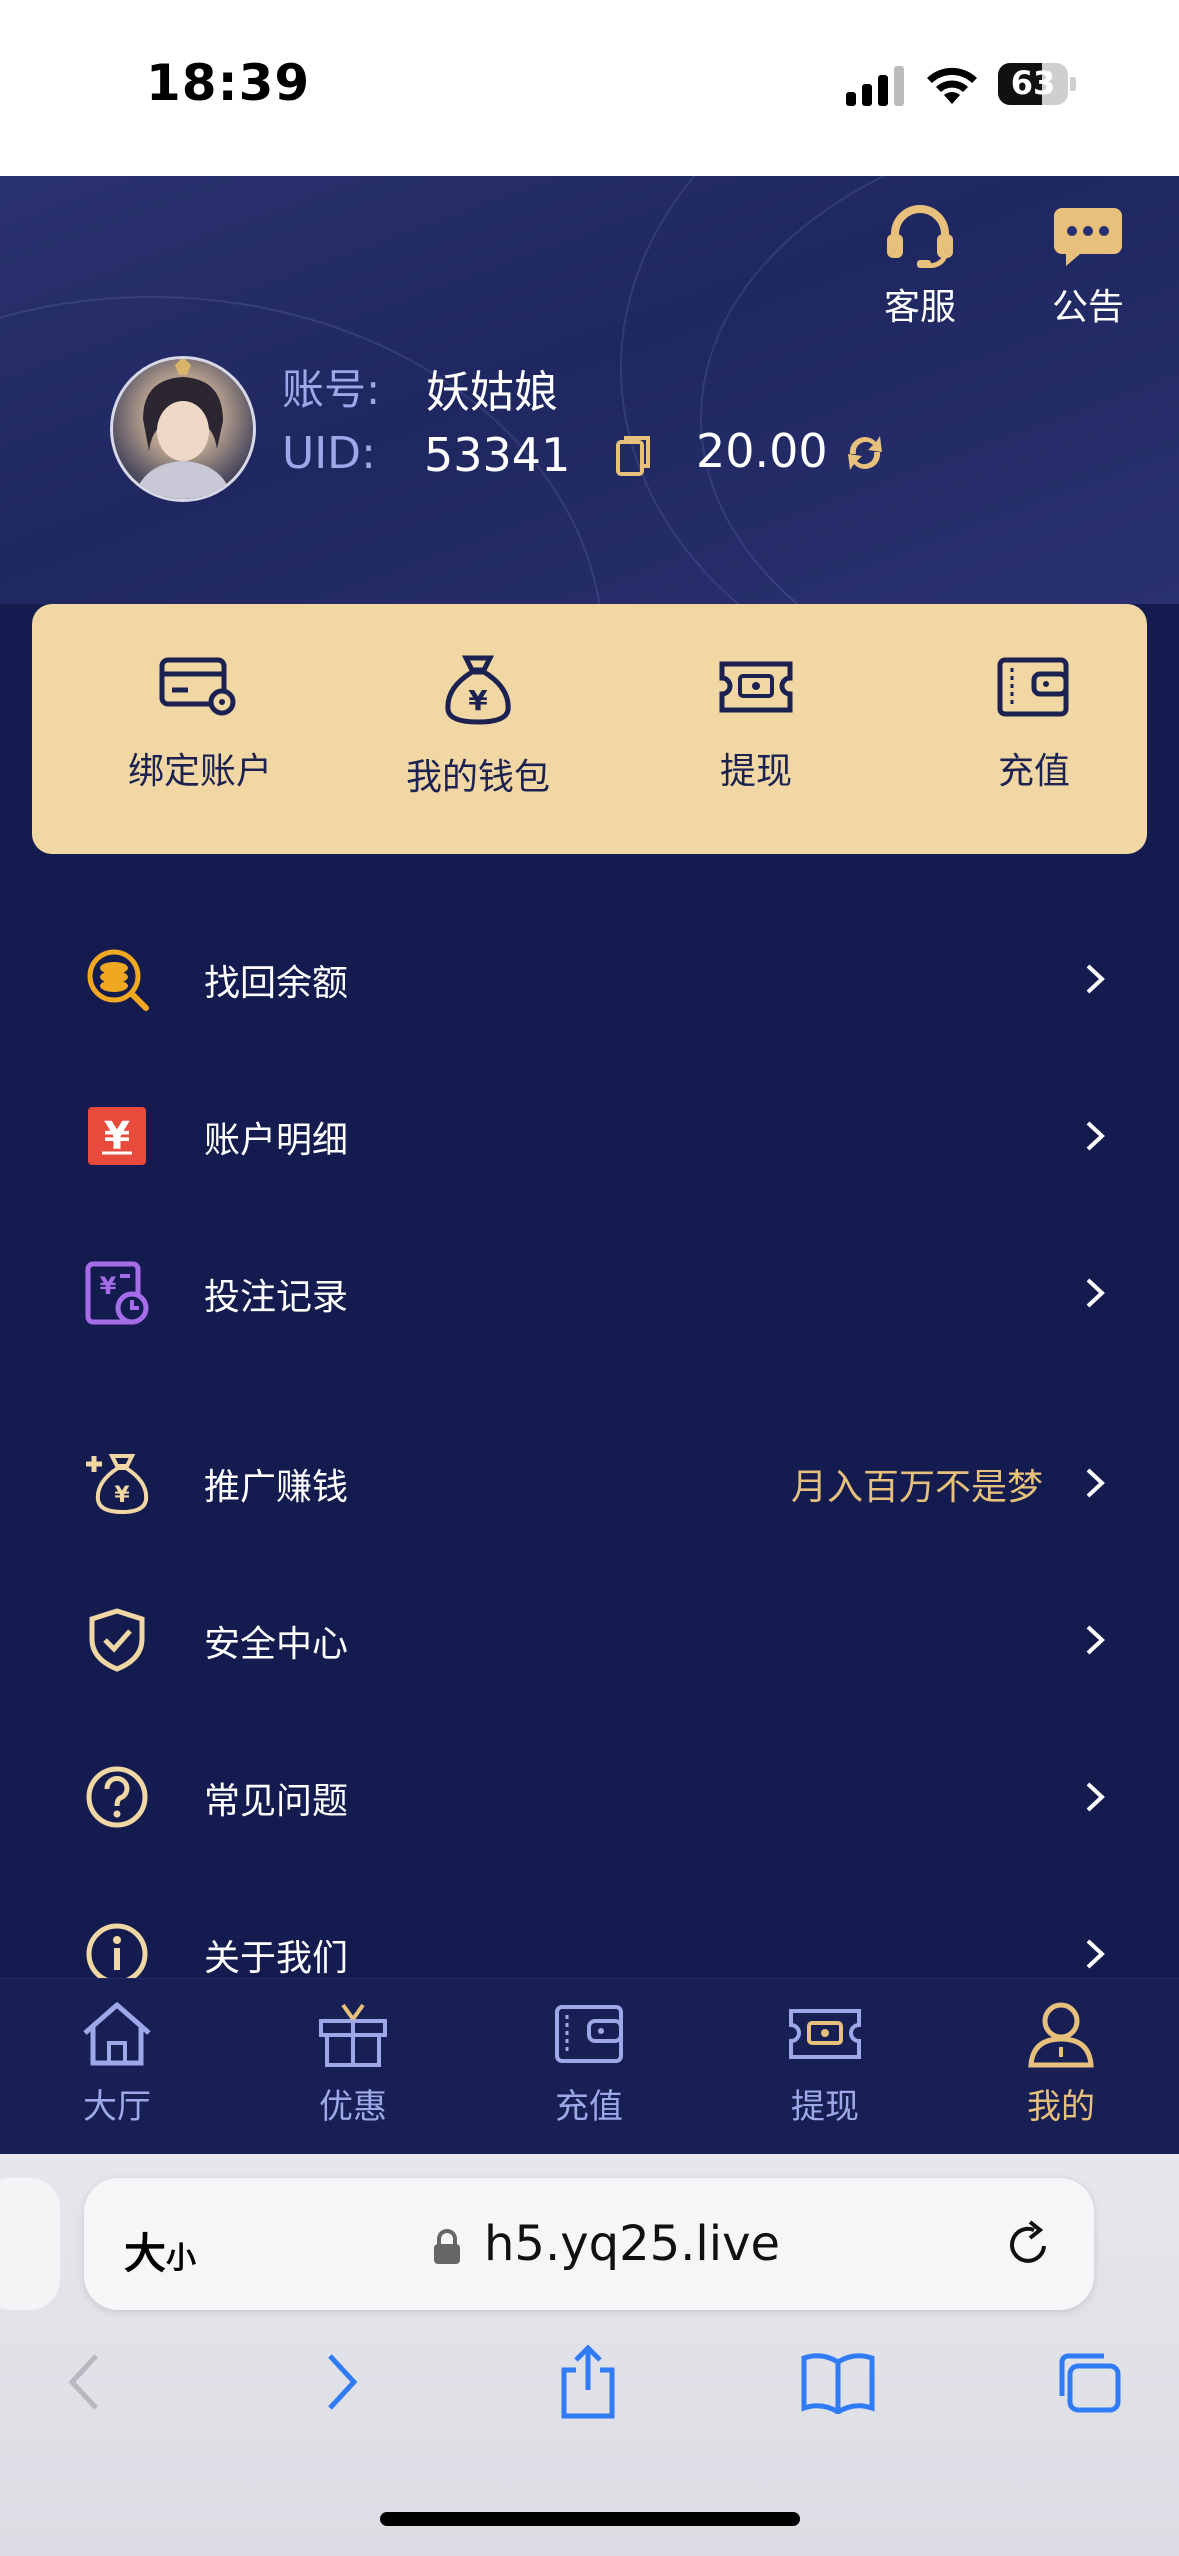  What do you see at coordinates (181, 2258) in the screenshot?
I see `text-size-small: 小` at bounding box center [181, 2258].